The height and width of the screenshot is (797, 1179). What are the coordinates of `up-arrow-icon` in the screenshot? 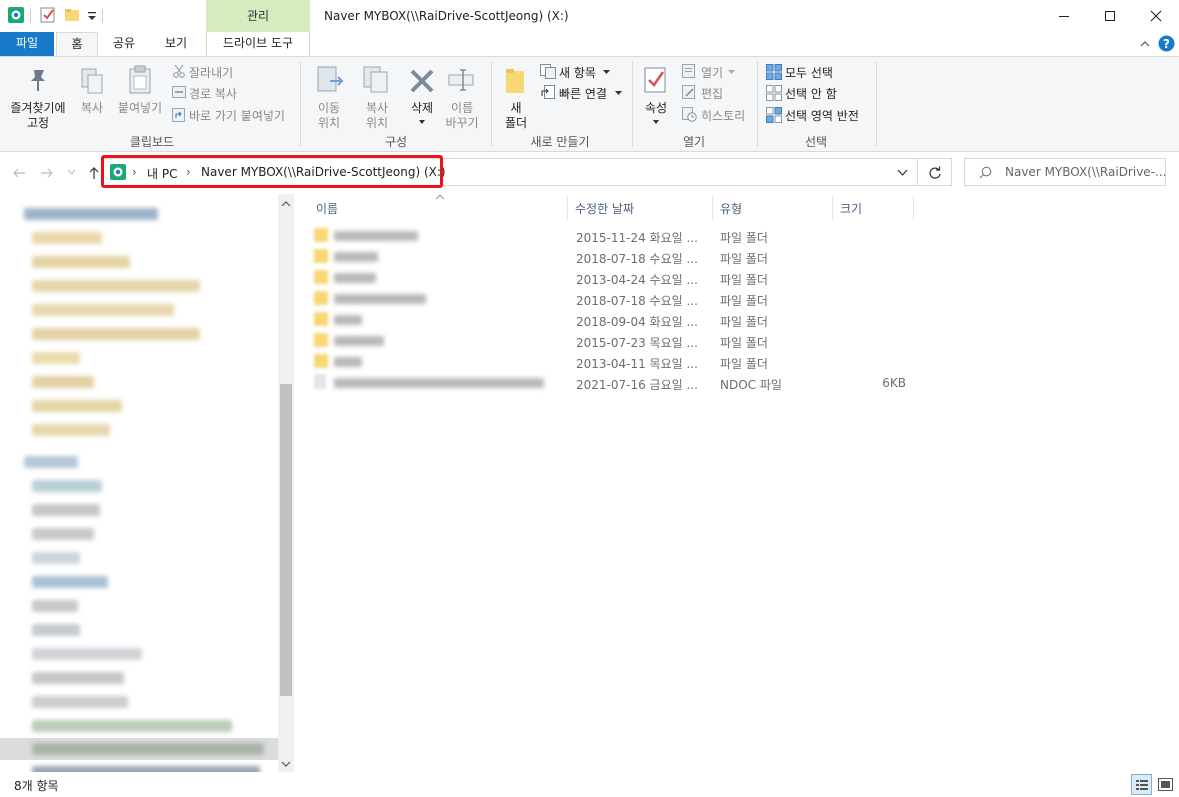 It's located at (94, 173).